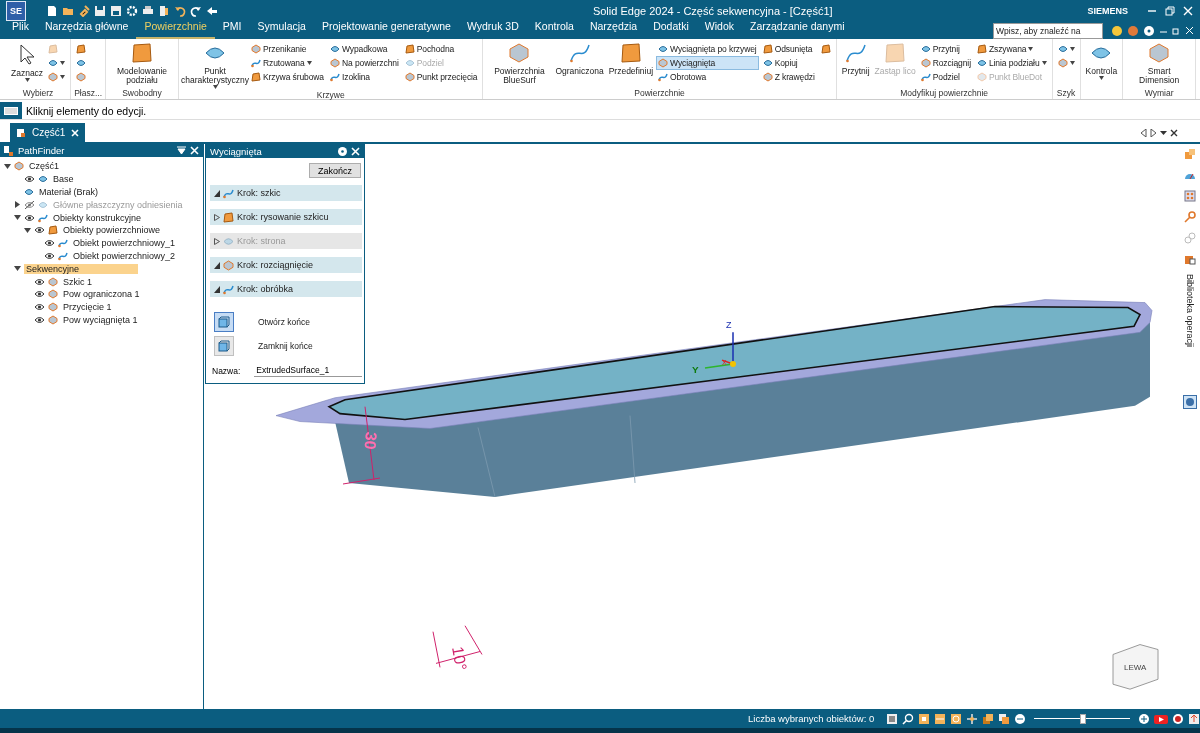 The width and height of the screenshot is (1200, 733). What do you see at coordinates (81, 268) in the screenshot?
I see `tree-item: Sekwencyjne` at bounding box center [81, 268].